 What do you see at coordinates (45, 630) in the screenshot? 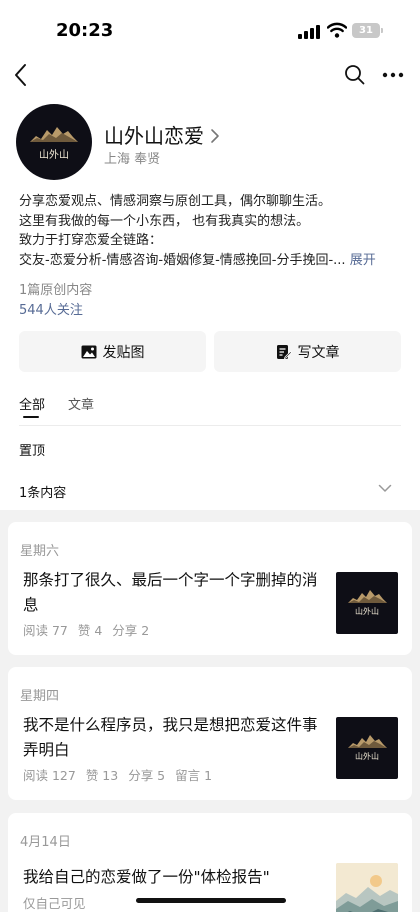
I see `read-count: 阅读 77` at bounding box center [45, 630].